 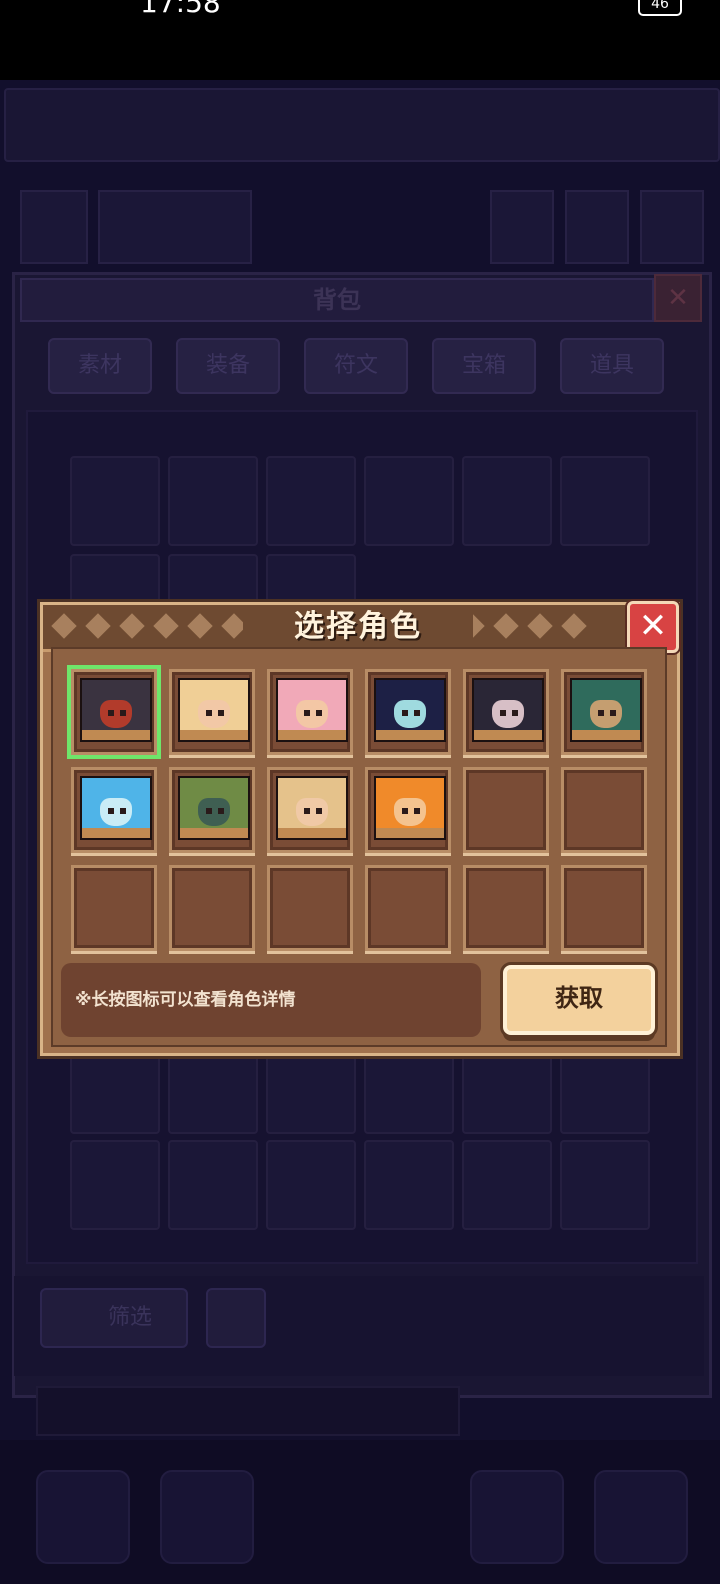 I want to click on background-resource-row, so click(x=362, y=227).